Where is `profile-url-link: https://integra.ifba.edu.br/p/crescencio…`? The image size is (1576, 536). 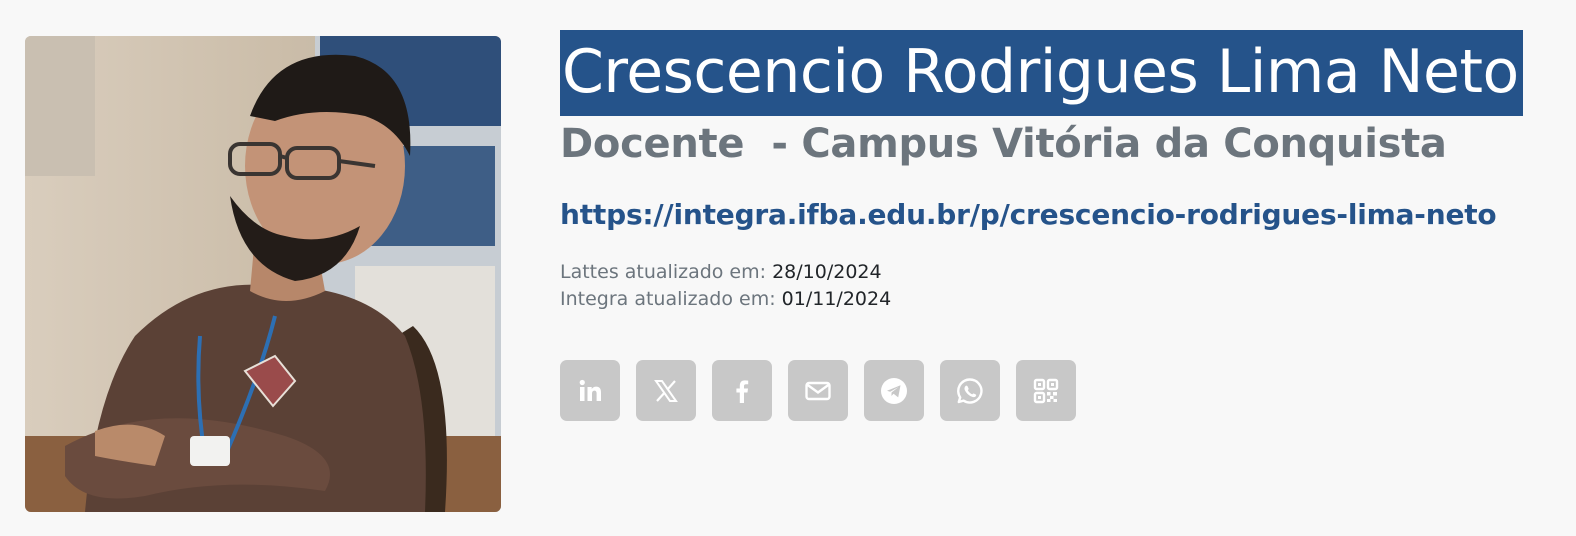 profile-url-link: https://integra.ifba.edu.br/p/crescencio… is located at coordinates (1057, 215).